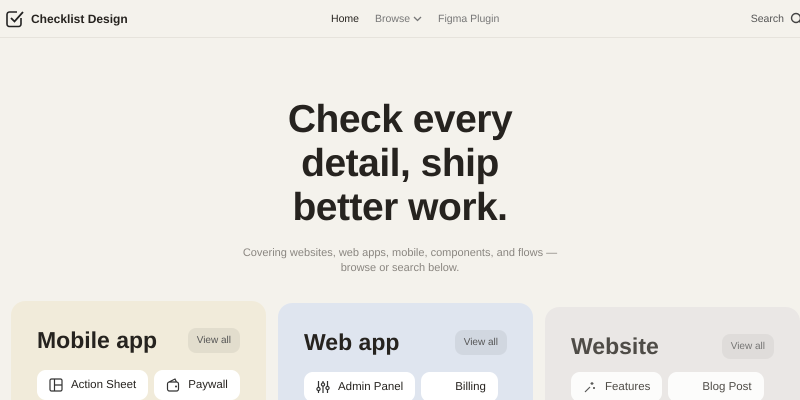 The width and height of the screenshot is (800, 400). What do you see at coordinates (590, 387) in the screenshot?
I see `sparkle-icon` at bounding box center [590, 387].